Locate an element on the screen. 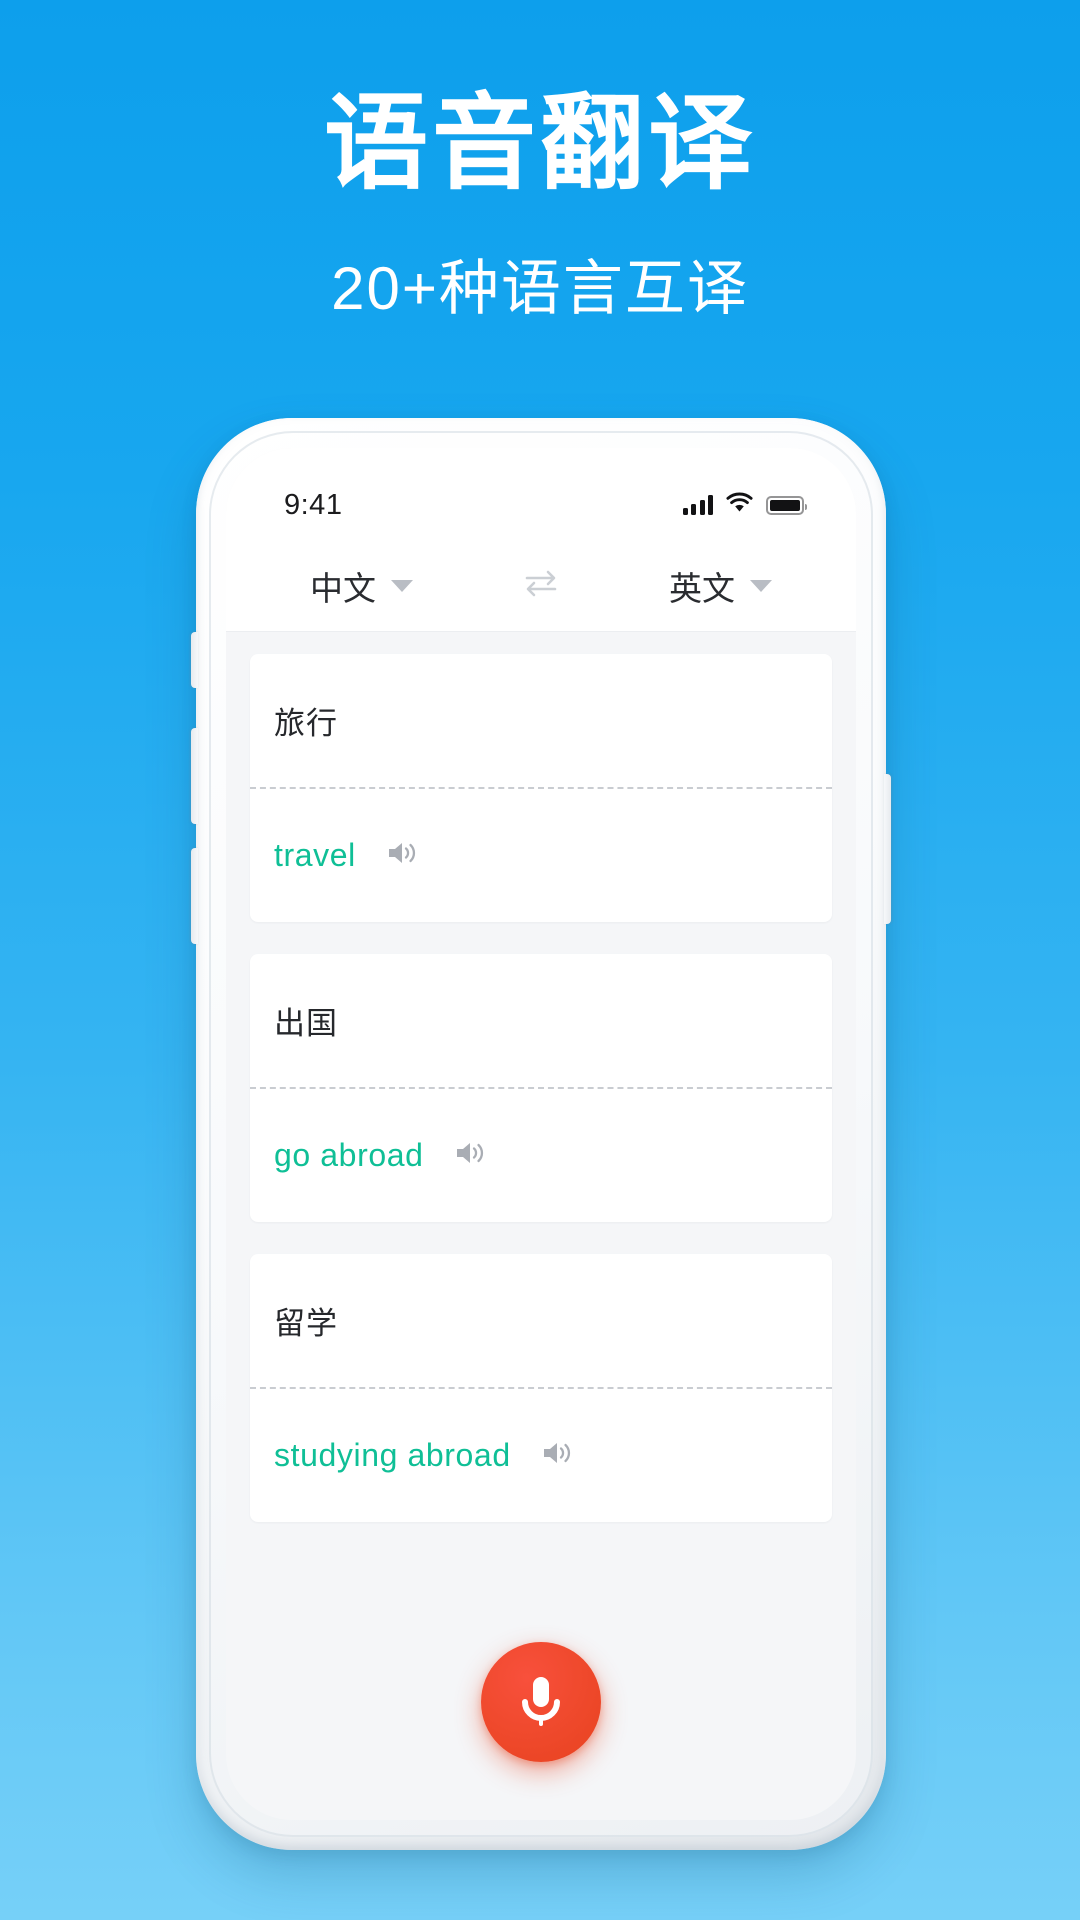 Image resolution: width=1080 pixels, height=1920 pixels. status-icons is located at coordinates (744, 505).